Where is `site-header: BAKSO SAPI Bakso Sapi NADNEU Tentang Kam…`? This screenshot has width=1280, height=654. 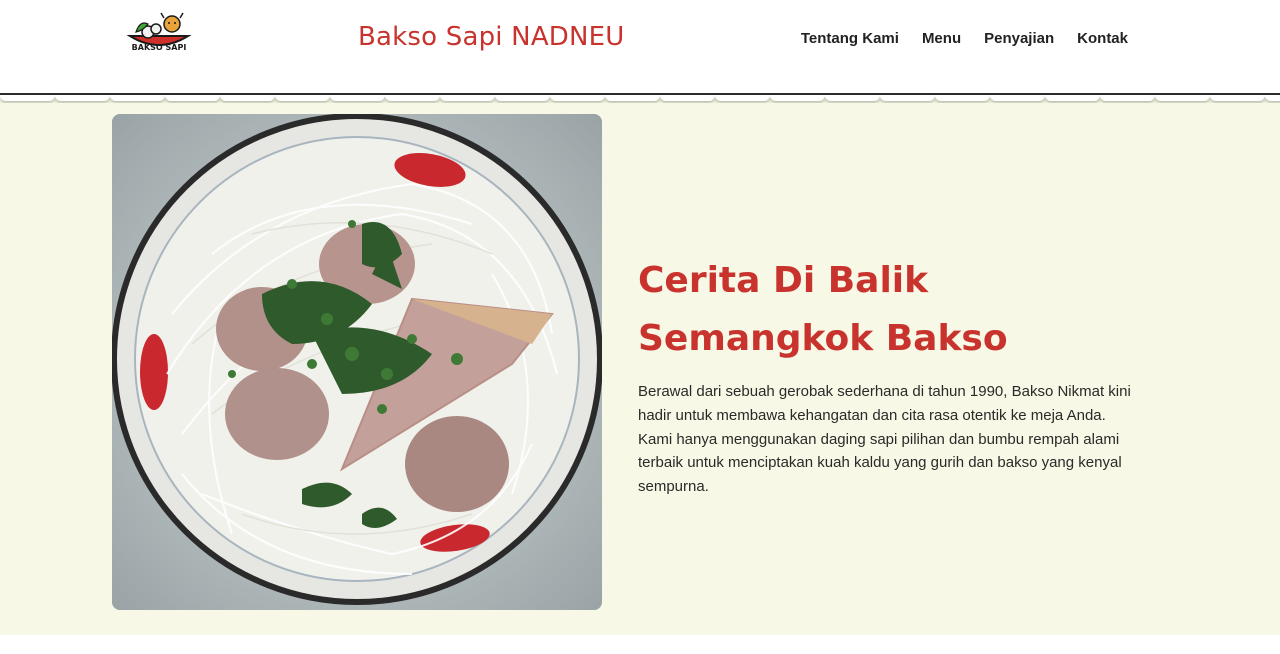
site-header: BAKSO SAPI Bakso Sapi NADNEU Tentang Kam… is located at coordinates (640, 47).